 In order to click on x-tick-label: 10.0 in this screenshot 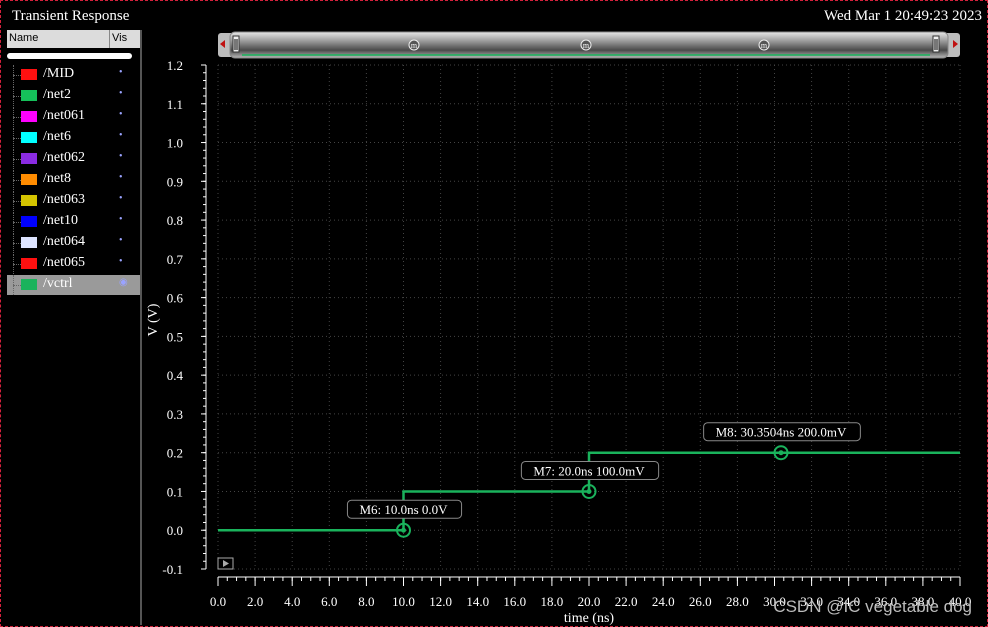, I will do `click(403, 601)`.